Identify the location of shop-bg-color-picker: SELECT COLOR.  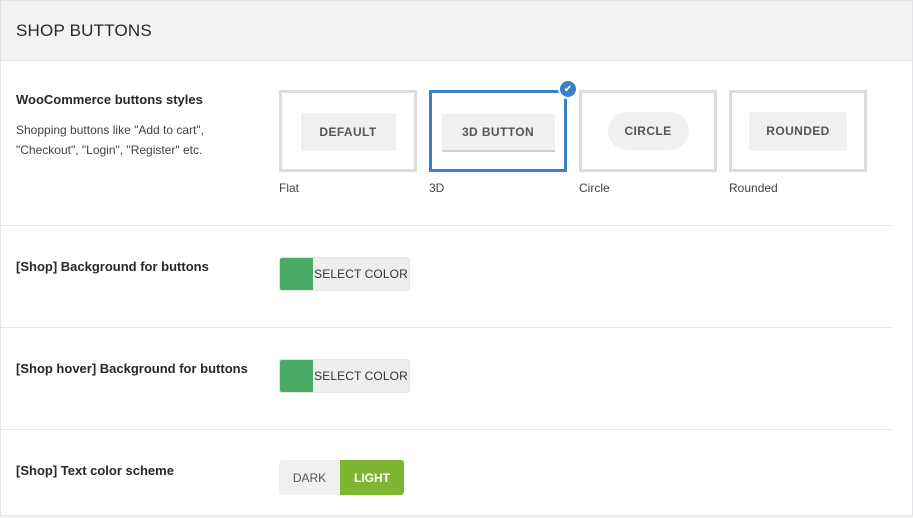
(344, 274).